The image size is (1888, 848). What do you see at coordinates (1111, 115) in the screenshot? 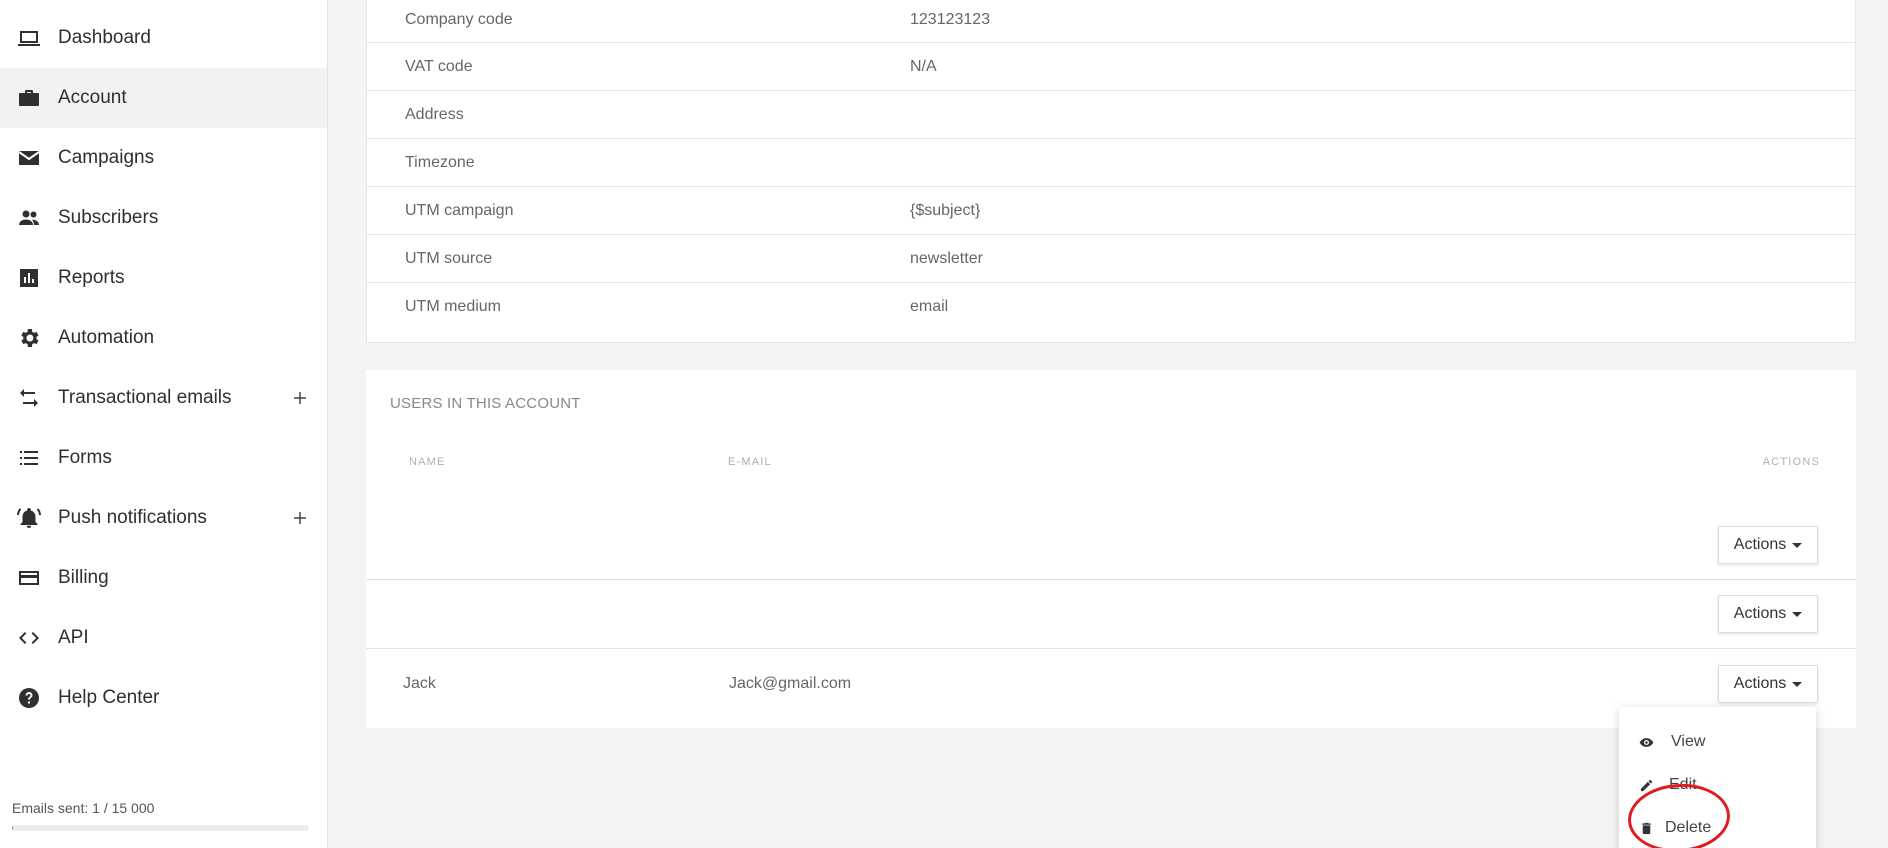
I see `detail-row-address: Address` at bounding box center [1111, 115].